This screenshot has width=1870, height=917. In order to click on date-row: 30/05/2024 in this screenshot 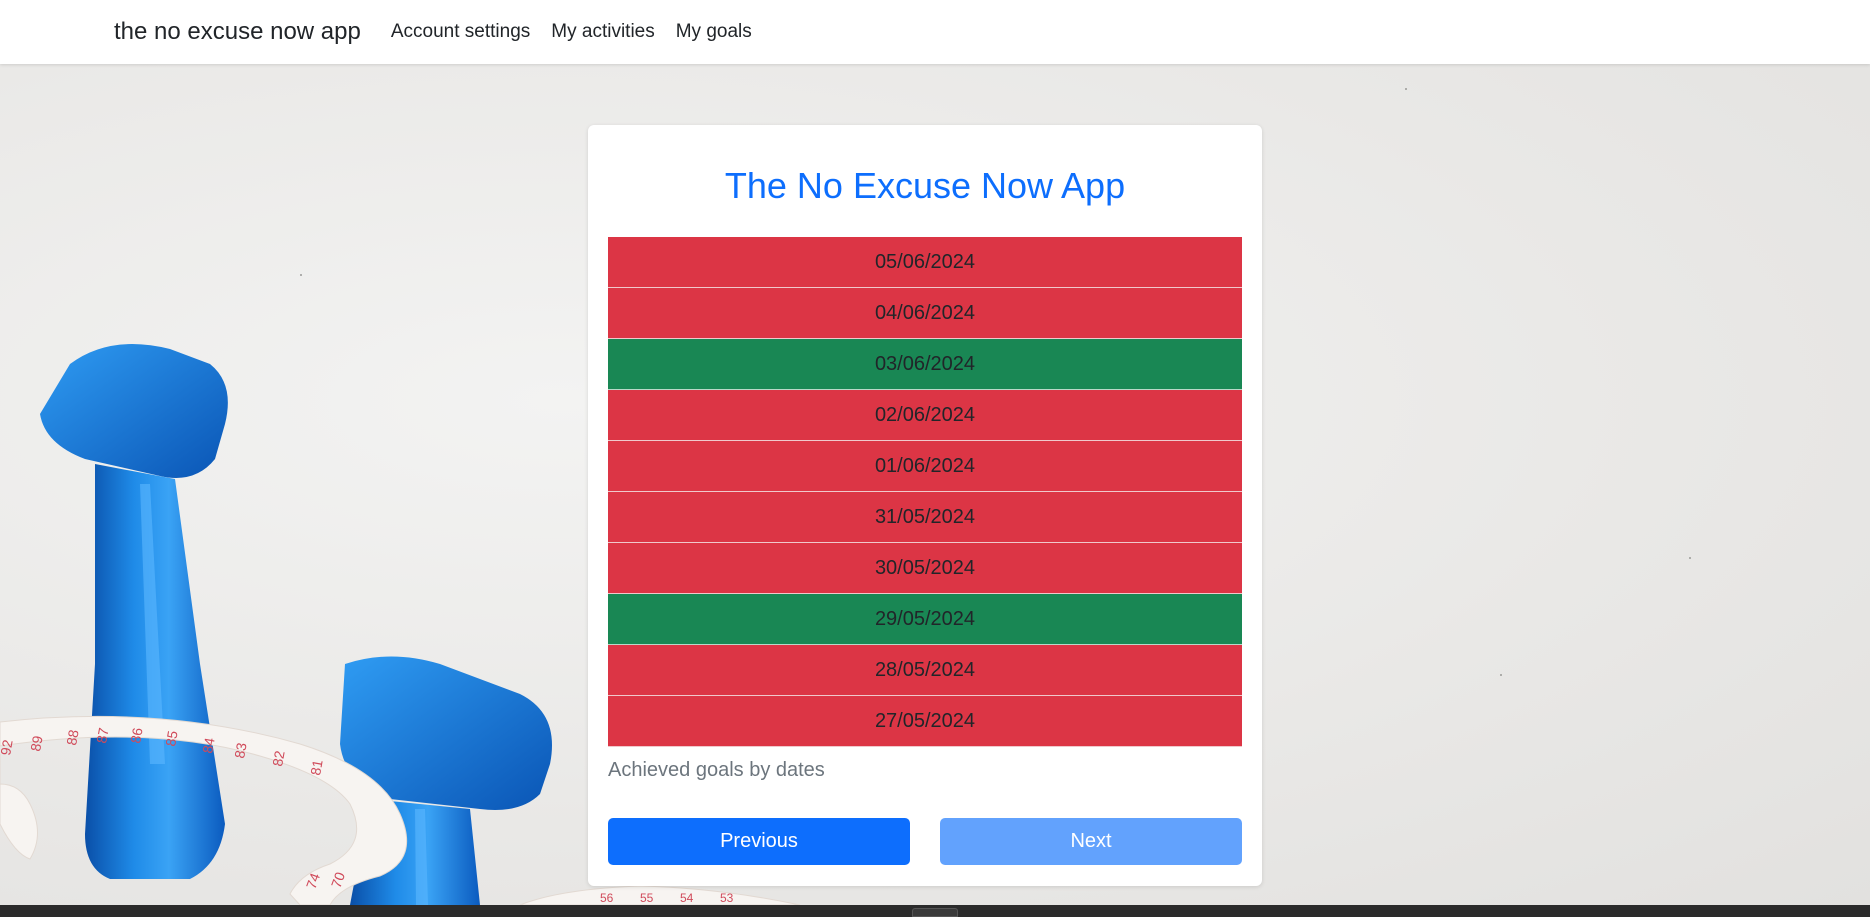, I will do `click(925, 568)`.